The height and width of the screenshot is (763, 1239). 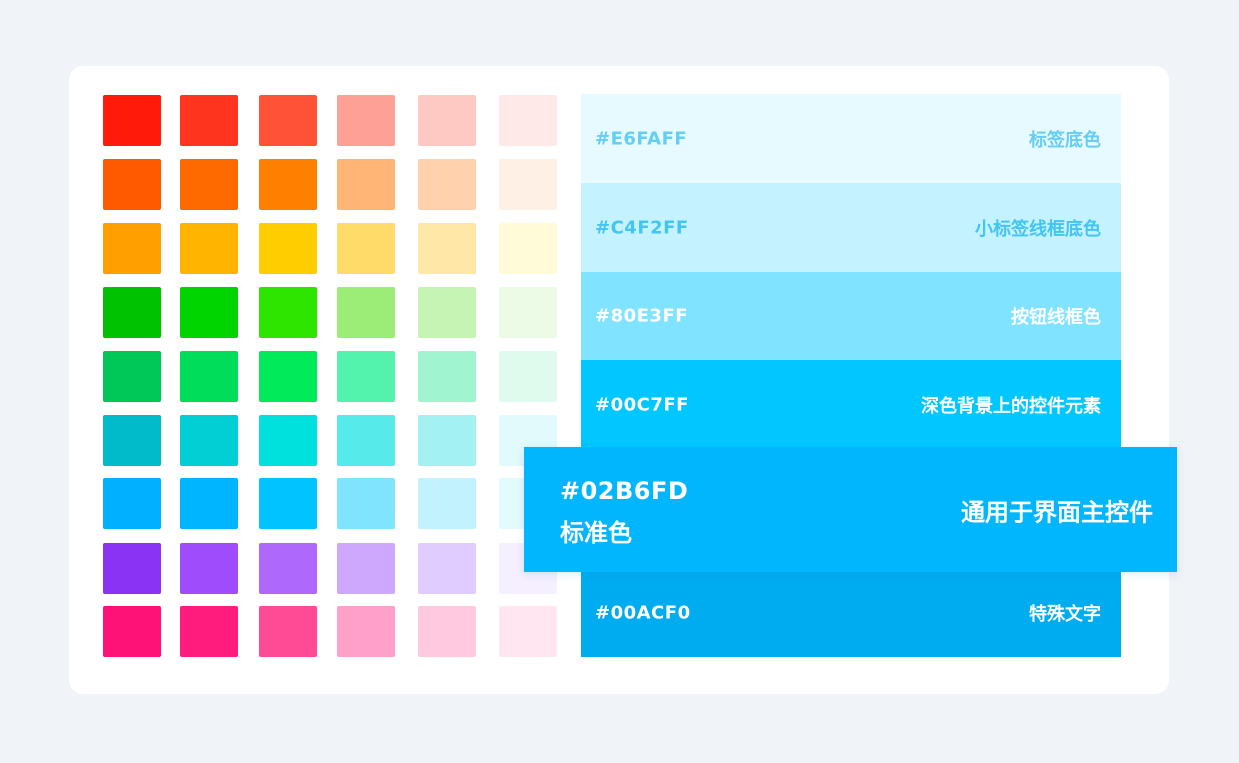 What do you see at coordinates (641, 138) in the screenshot?
I see `band-hex: #E6FAFF` at bounding box center [641, 138].